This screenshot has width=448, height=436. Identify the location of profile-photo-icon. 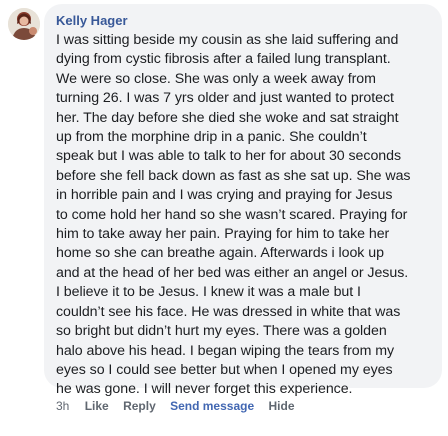
(24, 24).